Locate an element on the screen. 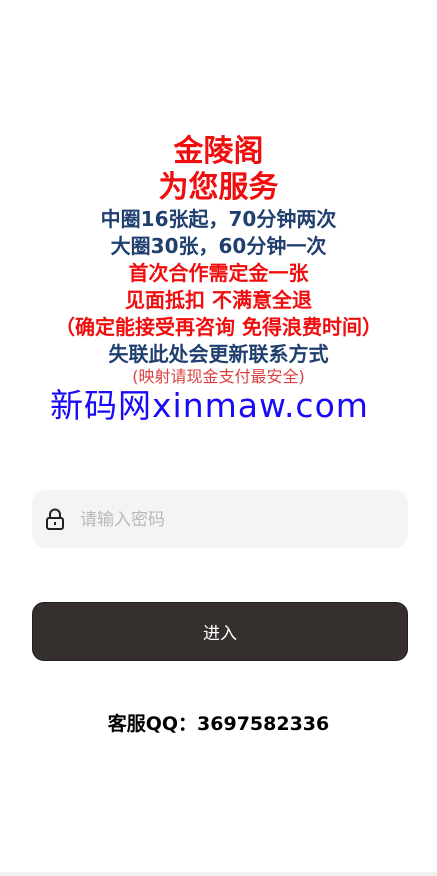 This screenshot has height=876, width=437. payment-note-line: (映射请现金支付最安全) is located at coordinates (218, 376).